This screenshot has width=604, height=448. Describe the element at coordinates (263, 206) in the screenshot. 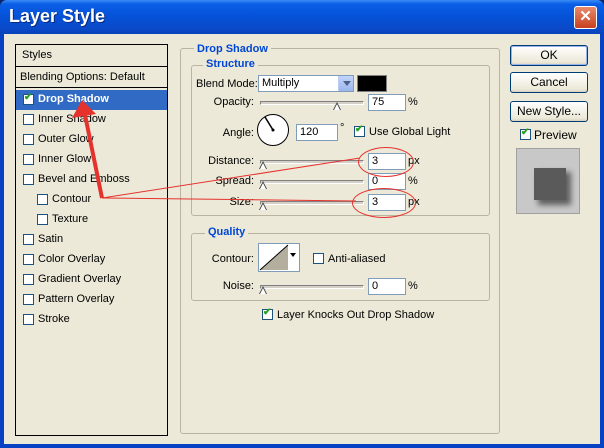

I see `size-slider-thumb` at that location.